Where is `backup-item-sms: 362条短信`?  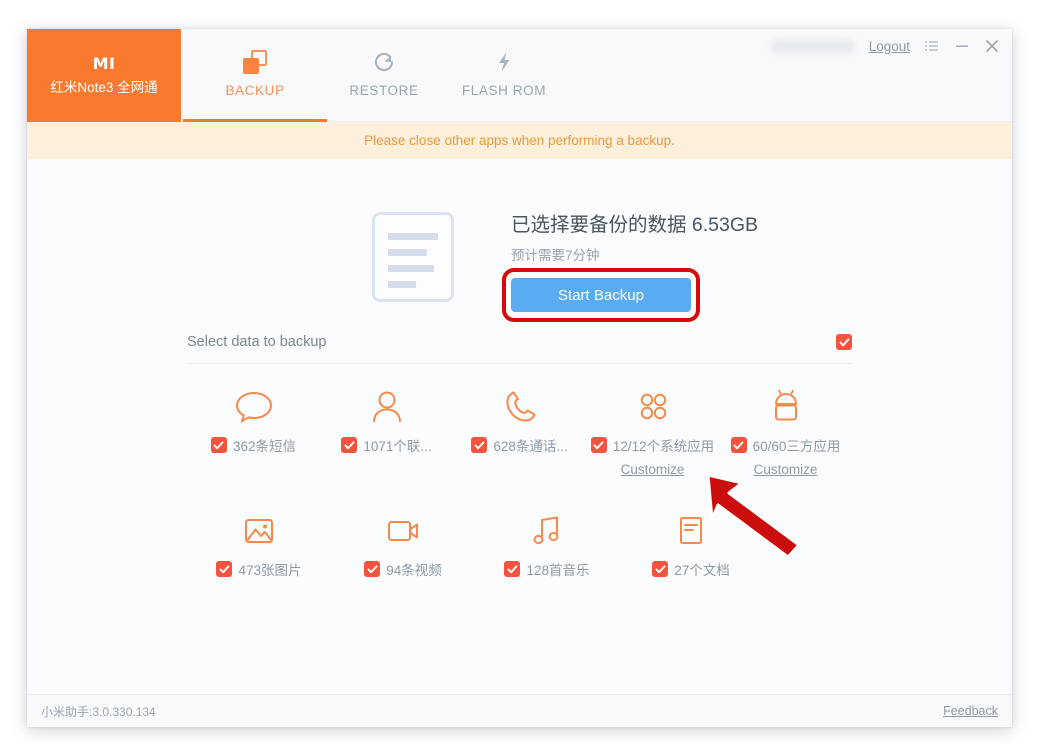 backup-item-sms: 362条短信 is located at coordinates (253, 431).